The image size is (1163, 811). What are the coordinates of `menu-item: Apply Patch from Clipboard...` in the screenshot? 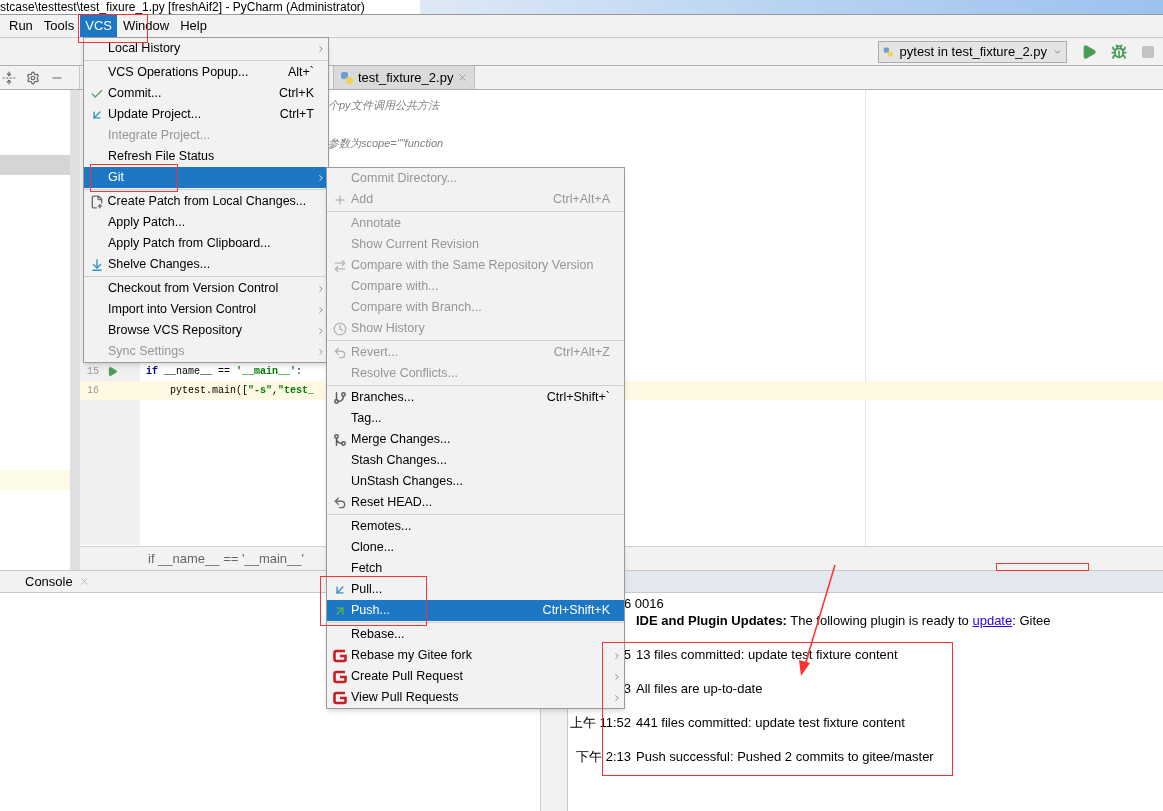 It's located at (206, 243).